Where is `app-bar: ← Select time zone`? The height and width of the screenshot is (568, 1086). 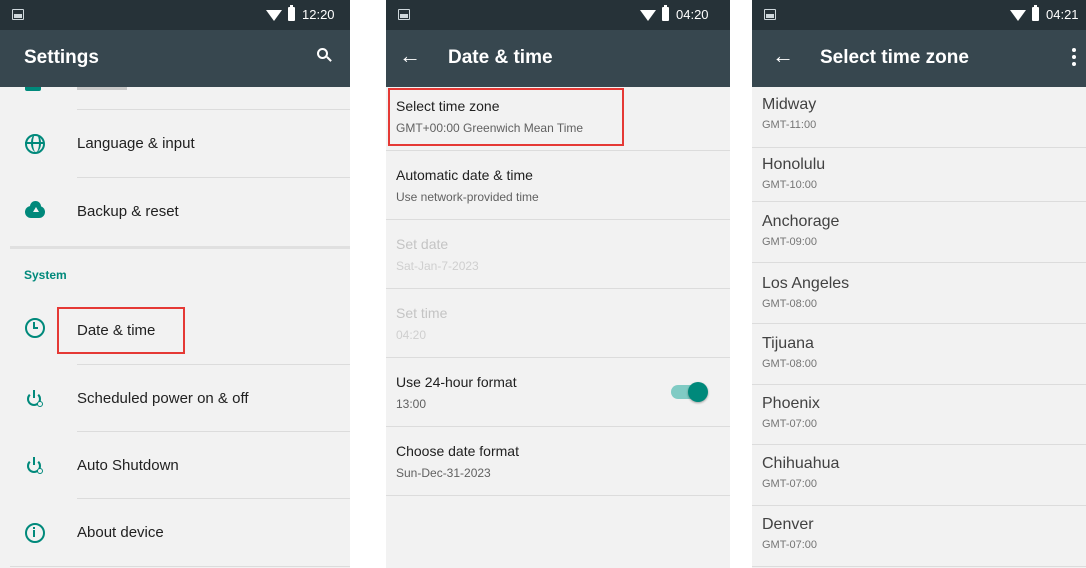
app-bar: ← Select time zone is located at coordinates (919, 58).